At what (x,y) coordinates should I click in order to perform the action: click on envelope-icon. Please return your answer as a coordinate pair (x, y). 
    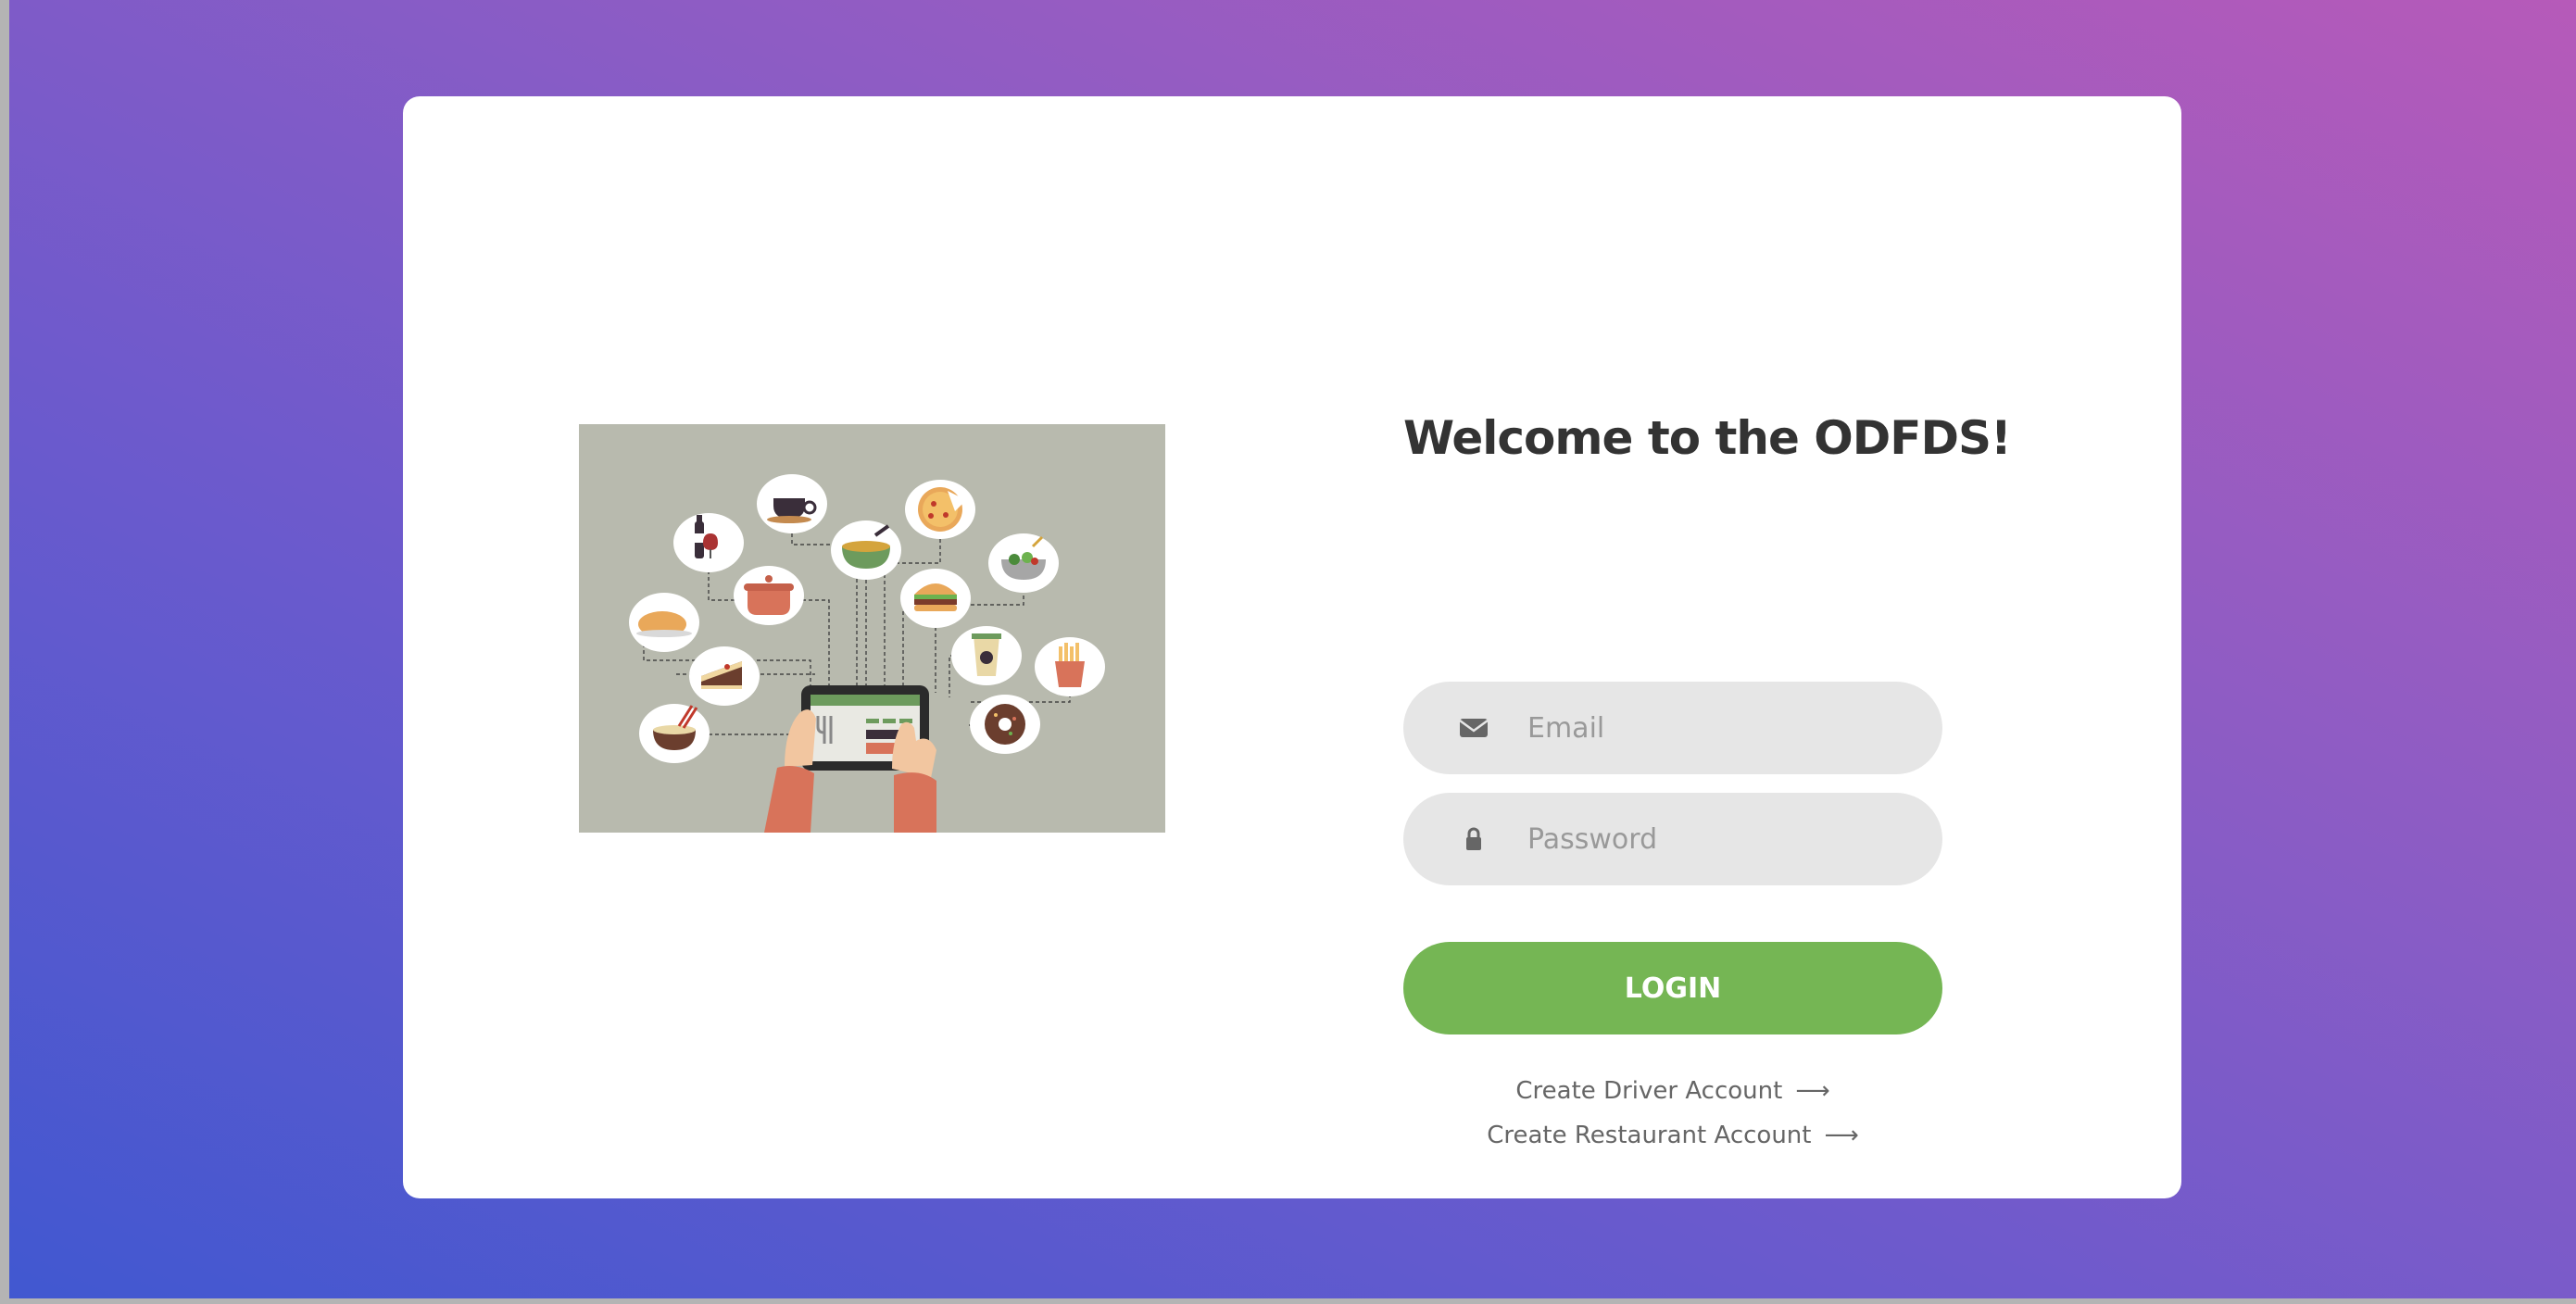
    Looking at the image, I should click on (1474, 728).